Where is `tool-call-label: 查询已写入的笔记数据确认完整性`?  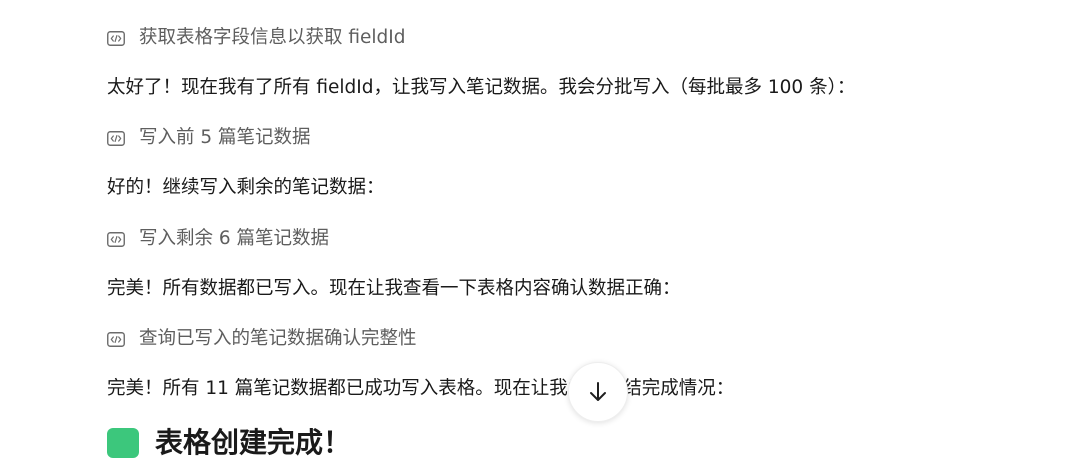 tool-call-label: 查询已写入的笔记数据确认完整性 is located at coordinates (278, 338).